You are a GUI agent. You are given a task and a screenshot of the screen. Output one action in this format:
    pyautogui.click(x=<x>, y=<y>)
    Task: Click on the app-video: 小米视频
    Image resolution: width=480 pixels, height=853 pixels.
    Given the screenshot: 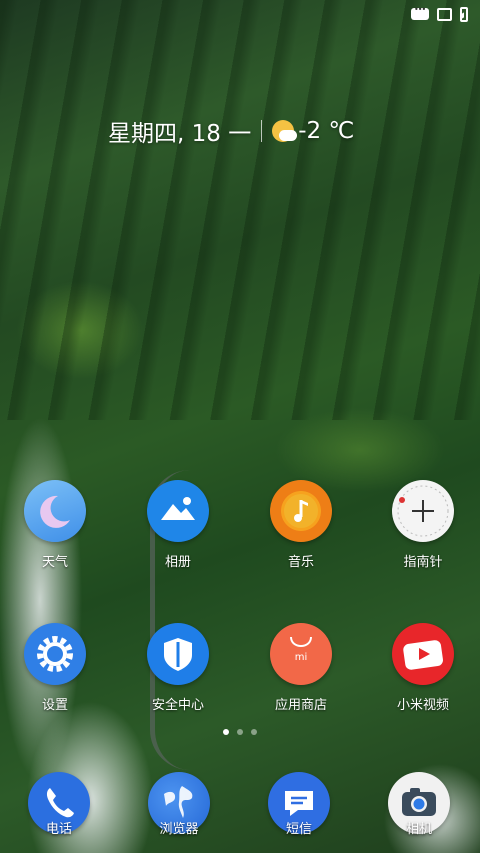 What is the action you would take?
    pyautogui.click(x=421, y=668)
    